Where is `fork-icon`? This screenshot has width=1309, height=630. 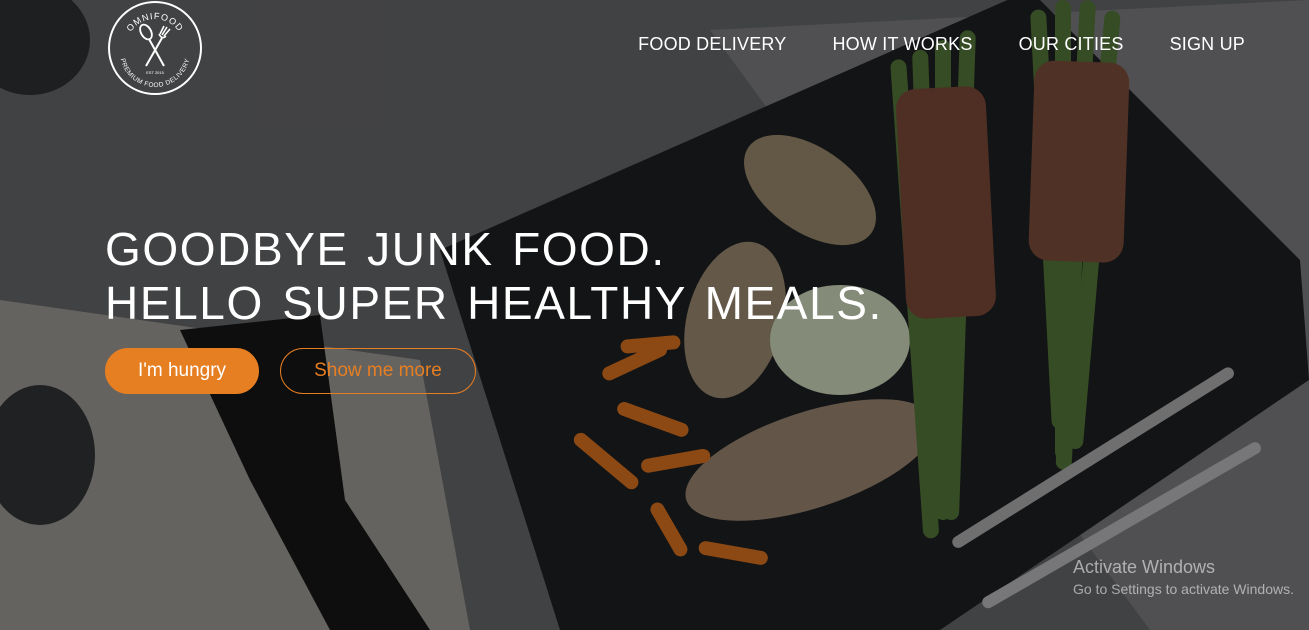 fork-icon is located at coordinates (158, 46).